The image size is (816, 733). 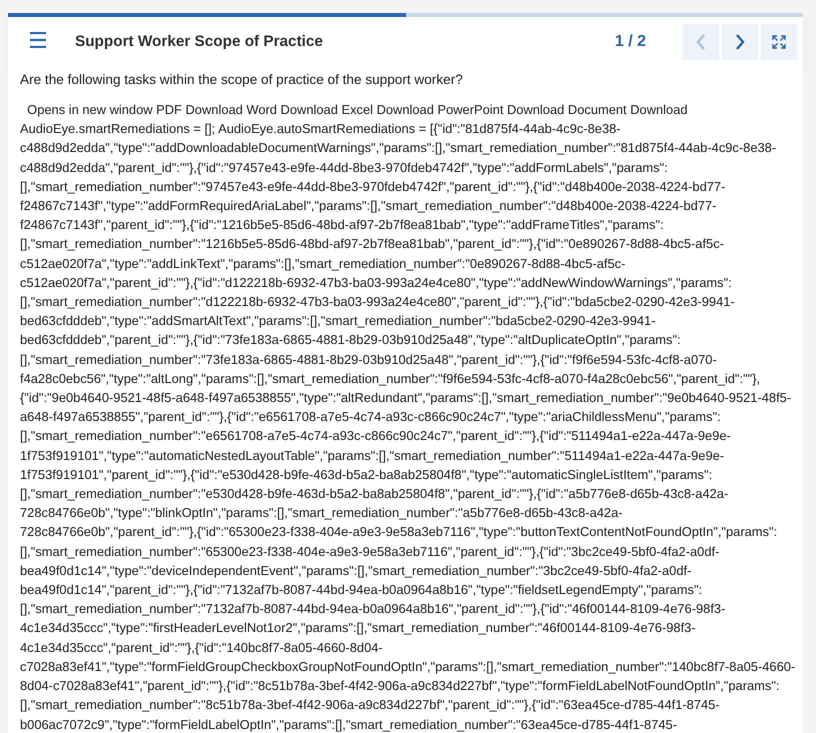 What do you see at coordinates (630, 42) in the screenshot?
I see `page-counter: 1 / 2` at bounding box center [630, 42].